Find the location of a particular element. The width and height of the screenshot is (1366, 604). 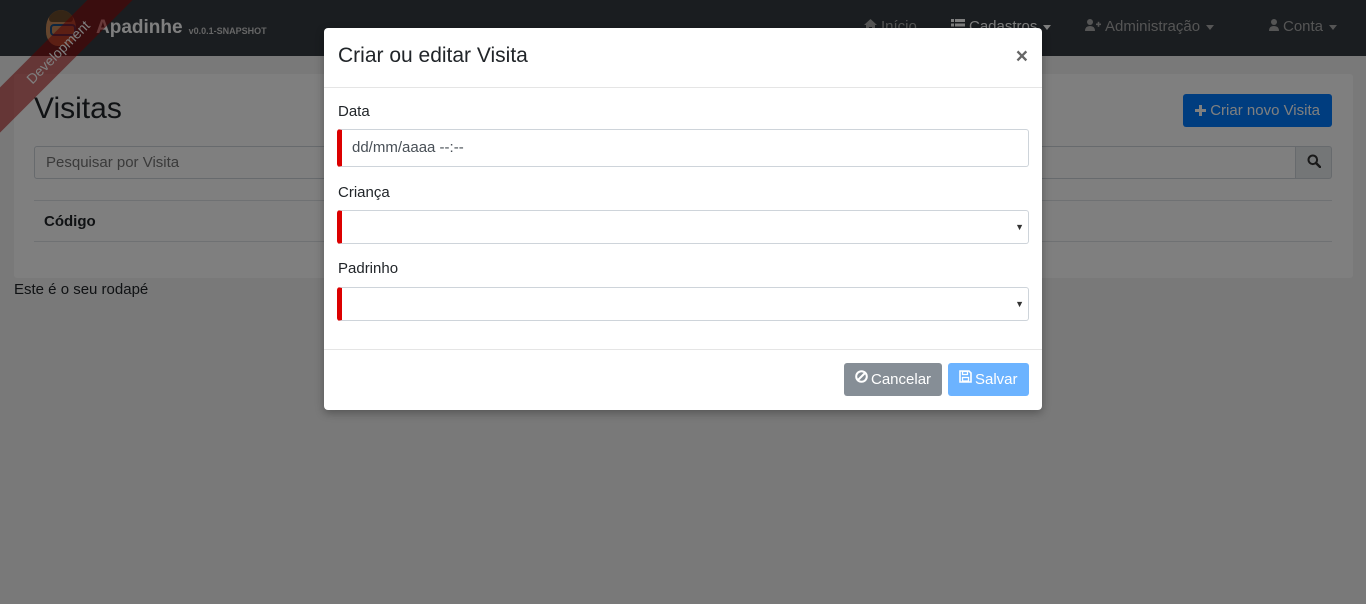

save-button-label: Salvar is located at coordinates (996, 379).